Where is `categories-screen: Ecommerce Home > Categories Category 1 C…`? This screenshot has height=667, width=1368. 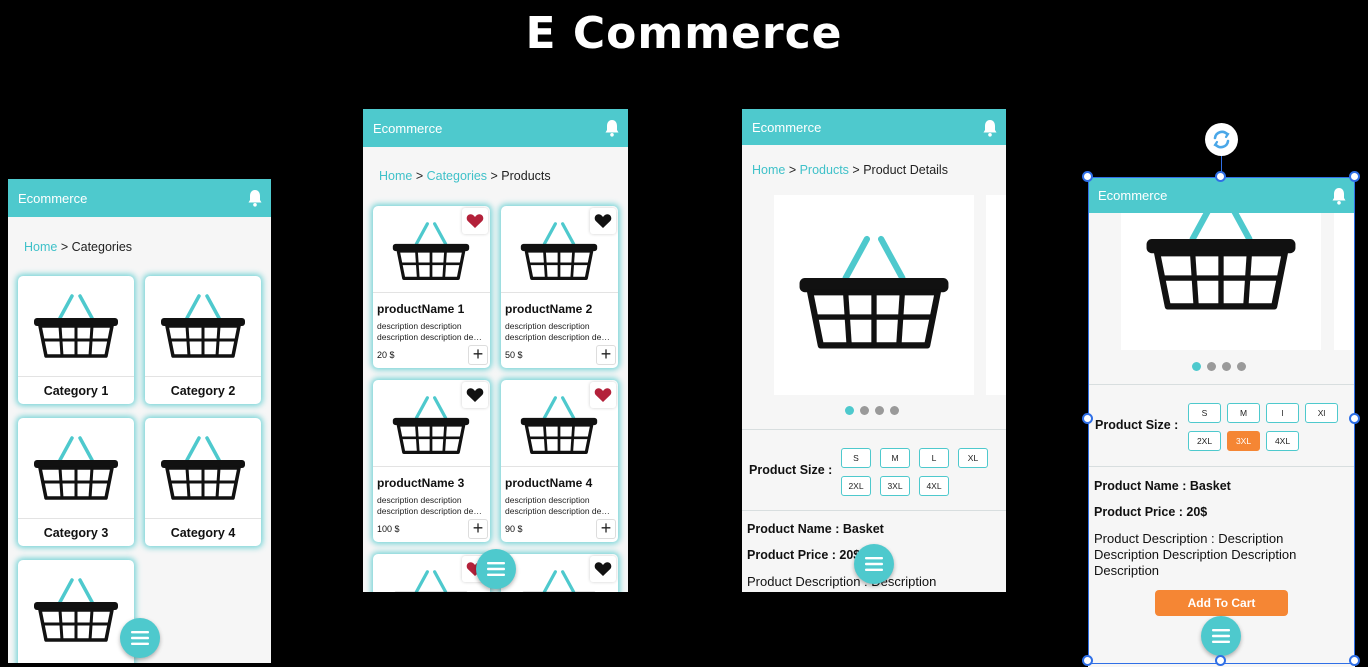
categories-screen: Ecommerce Home > Categories Category 1 C… is located at coordinates (139, 421).